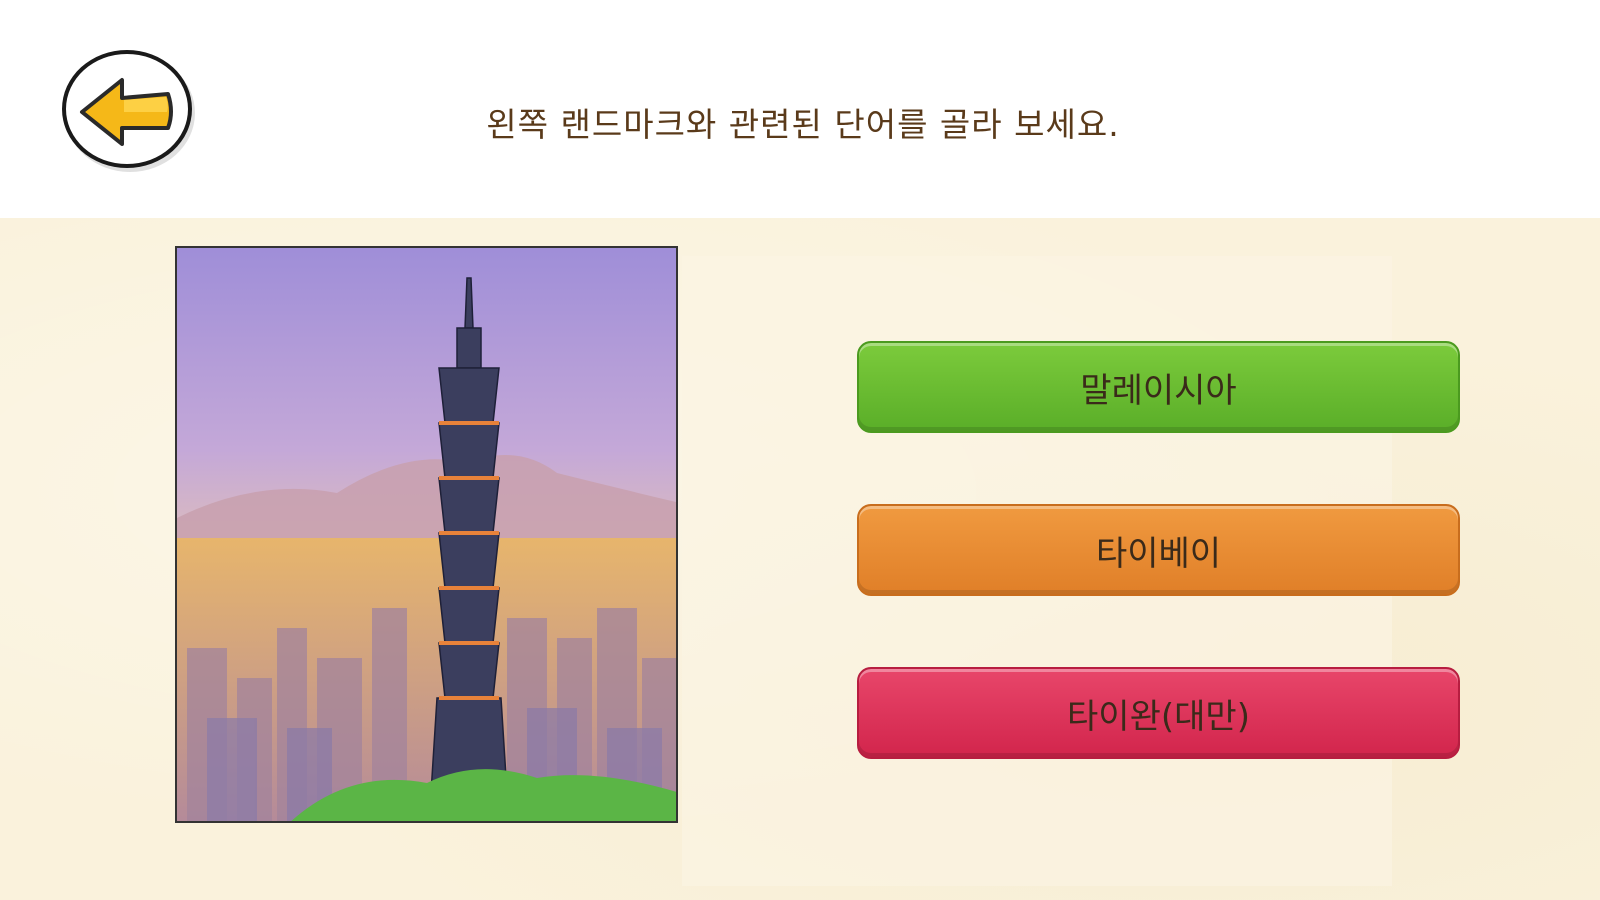 The height and width of the screenshot is (900, 1600). Describe the element at coordinates (803, 124) in the screenshot. I see `instruction-text: 왼쪽 랜드마크와 관련된 단어를 골라 보세요.` at that location.